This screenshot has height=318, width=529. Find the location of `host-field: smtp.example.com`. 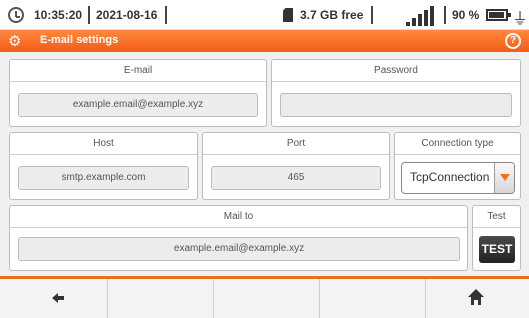

host-field: smtp.example.com is located at coordinates (103, 178).